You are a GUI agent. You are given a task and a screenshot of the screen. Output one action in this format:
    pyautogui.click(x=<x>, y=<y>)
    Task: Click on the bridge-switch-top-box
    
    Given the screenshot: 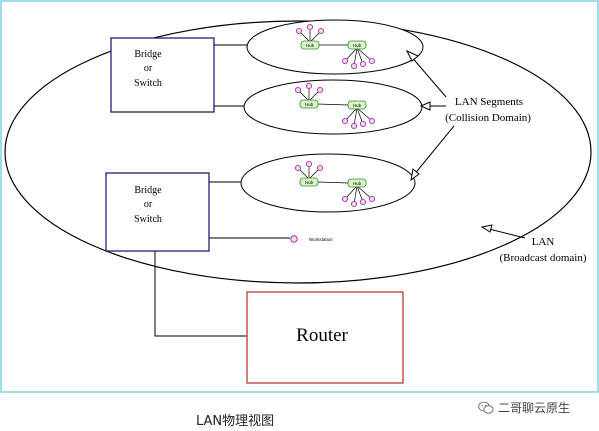 What is the action you would take?
    pyautogui.click(x=162, y=75)
    